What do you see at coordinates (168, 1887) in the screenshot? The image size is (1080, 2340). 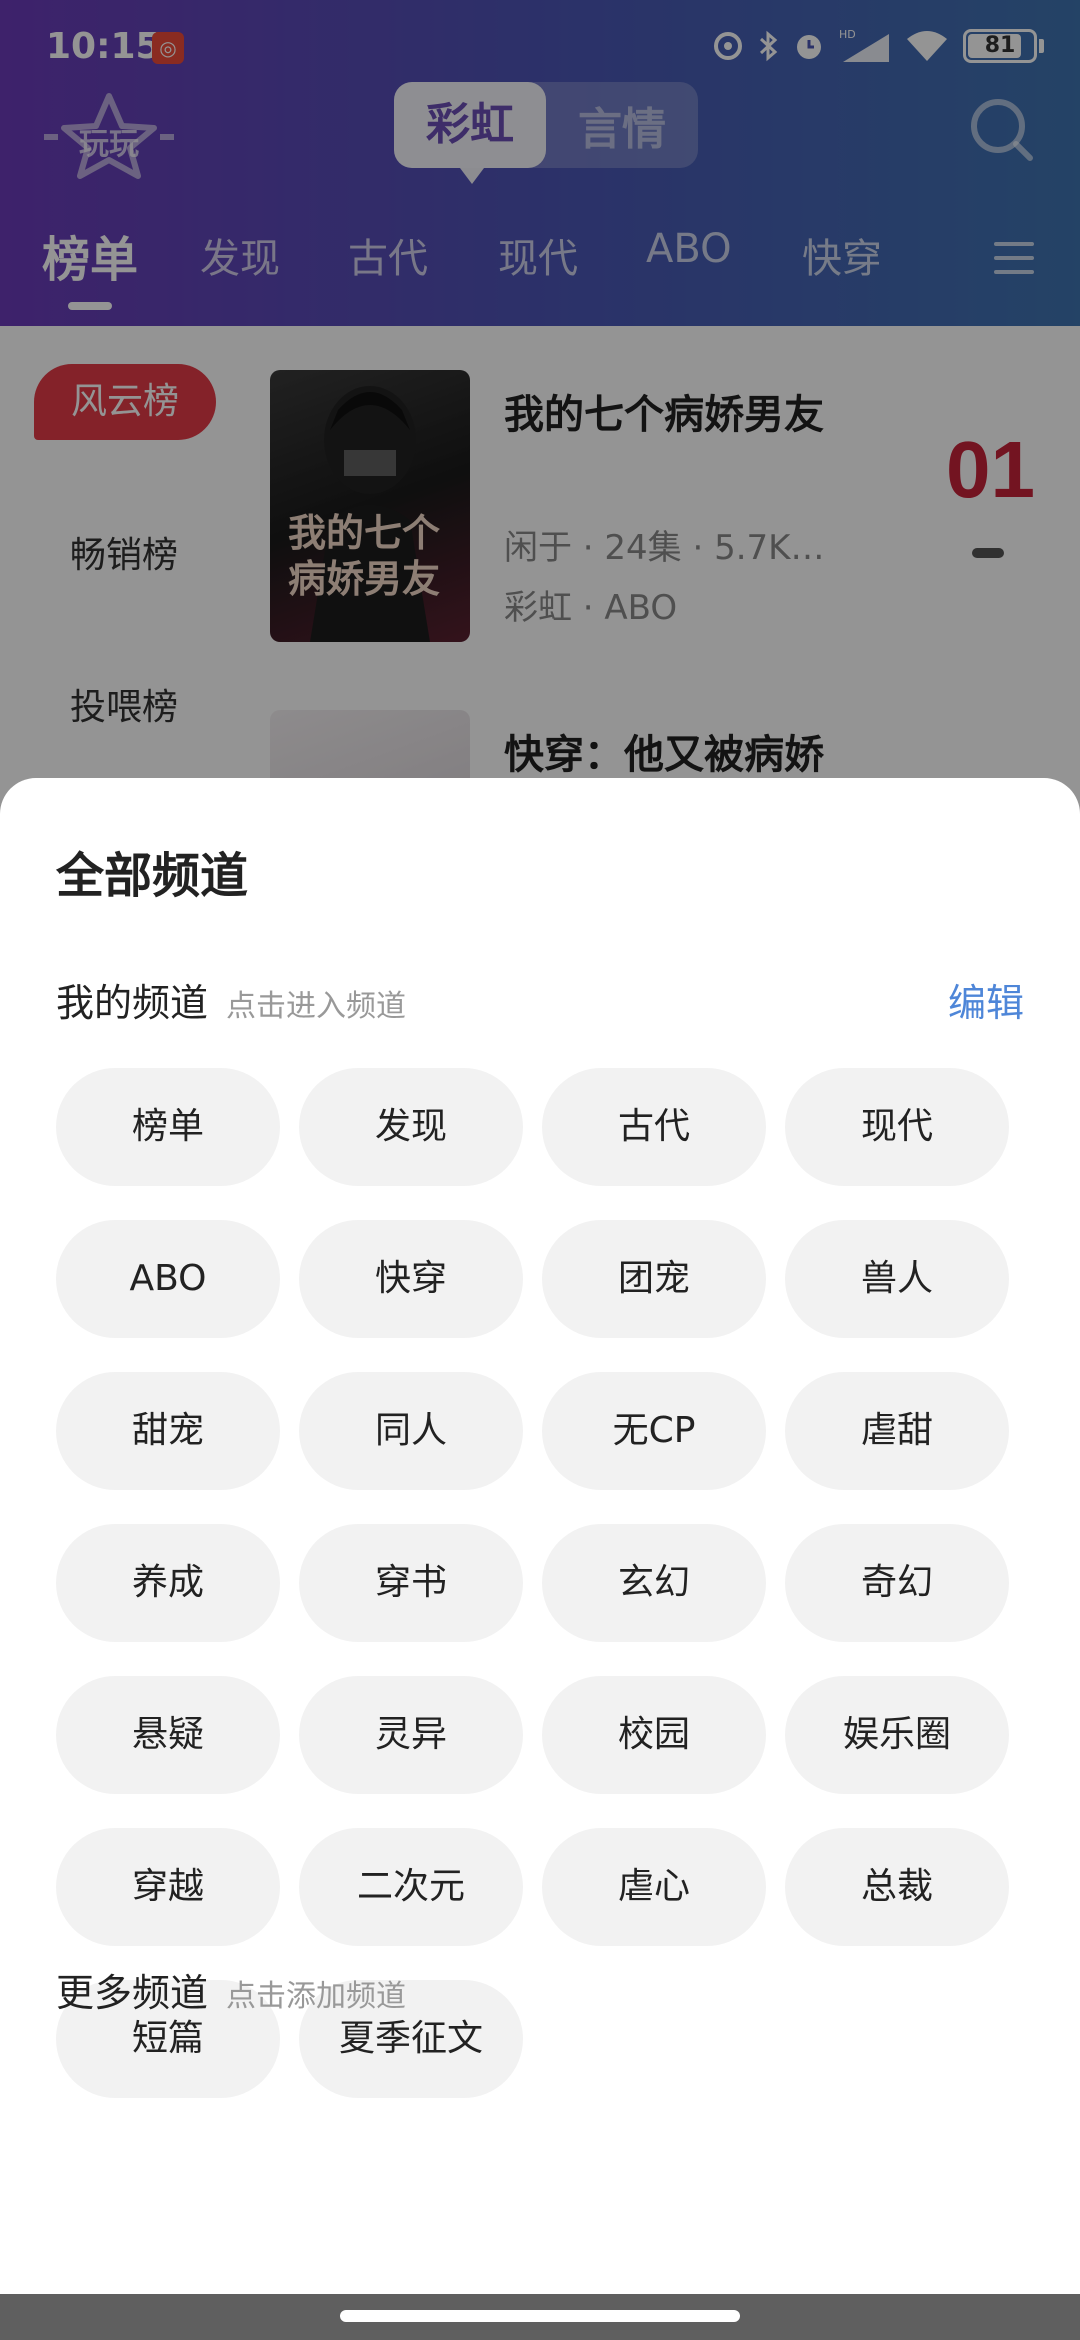 I see `channel-chip: 穿越` at bounding box center [168, 1887].